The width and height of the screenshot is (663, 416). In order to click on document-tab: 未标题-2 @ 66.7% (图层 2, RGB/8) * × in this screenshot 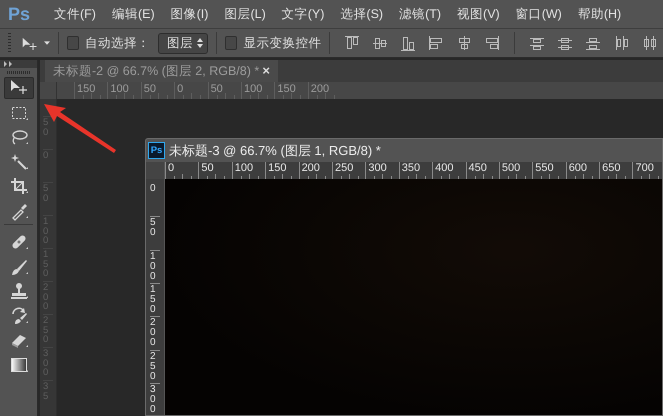, I will do `click(161, 71)`.